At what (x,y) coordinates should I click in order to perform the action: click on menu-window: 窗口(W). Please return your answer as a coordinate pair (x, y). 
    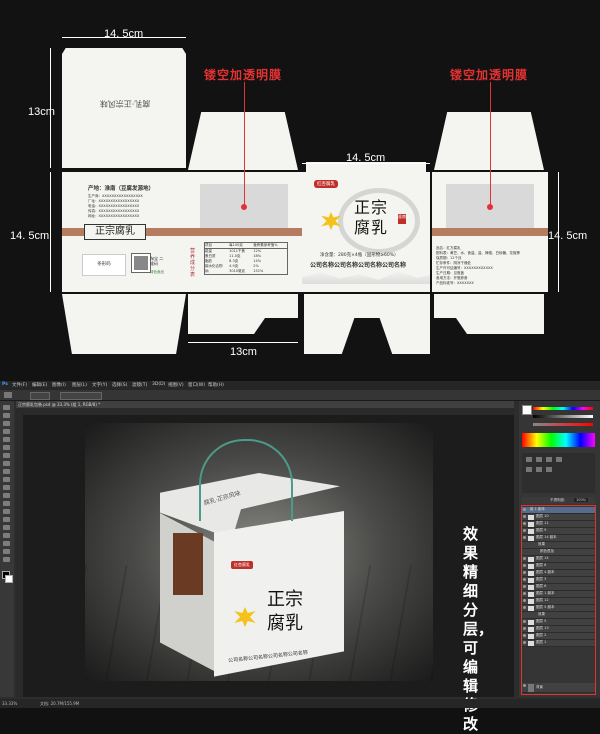
    Looking at the image, I should click on (196, 385).